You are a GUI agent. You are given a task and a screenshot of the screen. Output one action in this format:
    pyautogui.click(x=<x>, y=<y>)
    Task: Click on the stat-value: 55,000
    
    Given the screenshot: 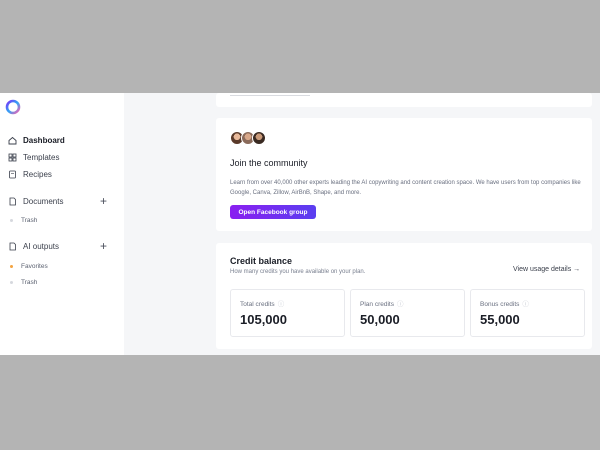 What is the action you would take?
    pyautogui.click(x=500, y=319)
    